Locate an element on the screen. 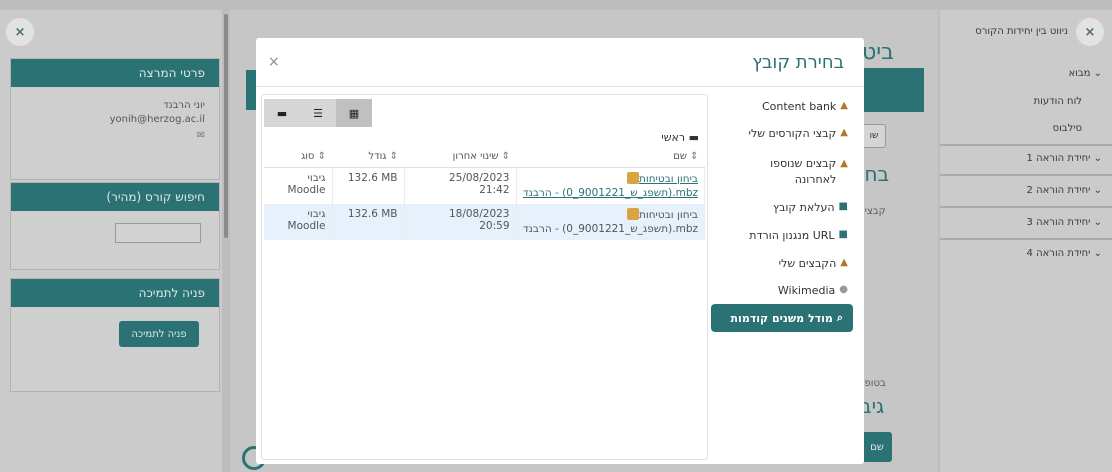 This screenshot has width=1112, height=472. repo-upload: העלאת קובץ ■ is located at coordinates (810, 207).